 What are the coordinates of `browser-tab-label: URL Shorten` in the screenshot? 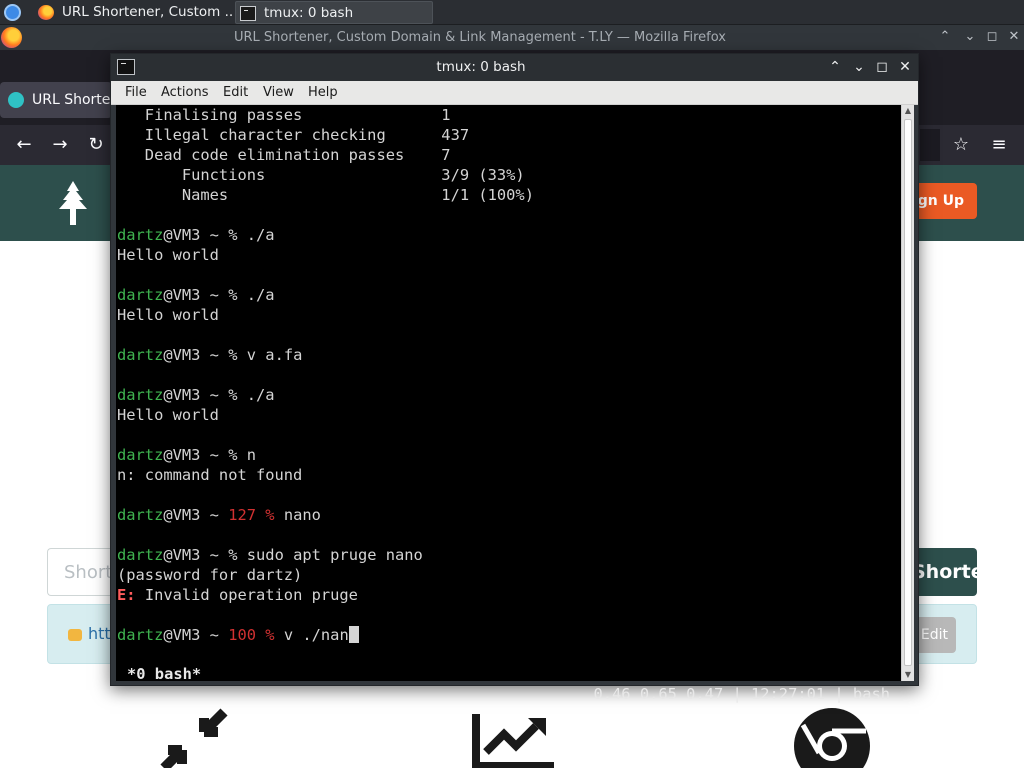 It's located at (76, 100).